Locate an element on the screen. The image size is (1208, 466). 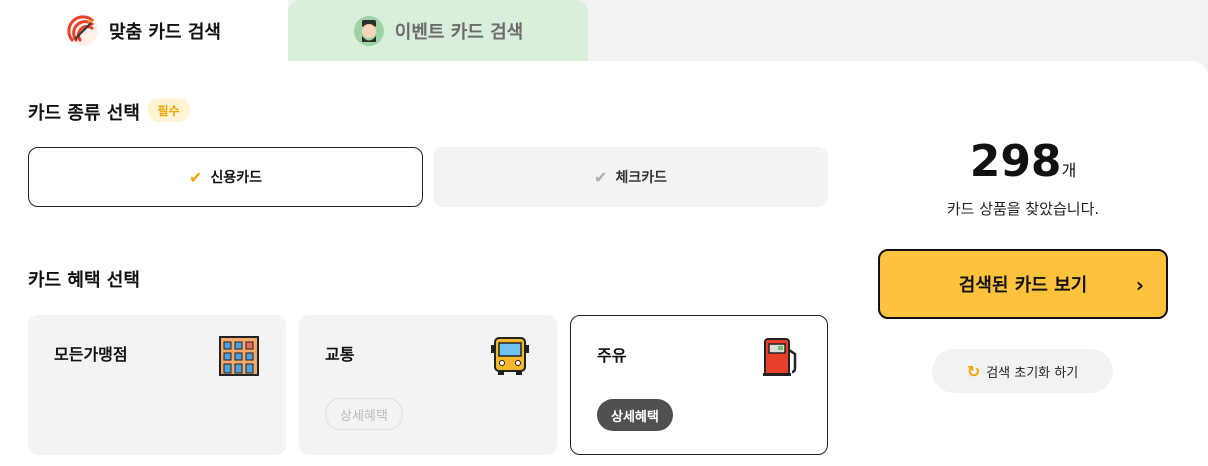
result-count-unit: 개 is located at coordinates (1069, 170).